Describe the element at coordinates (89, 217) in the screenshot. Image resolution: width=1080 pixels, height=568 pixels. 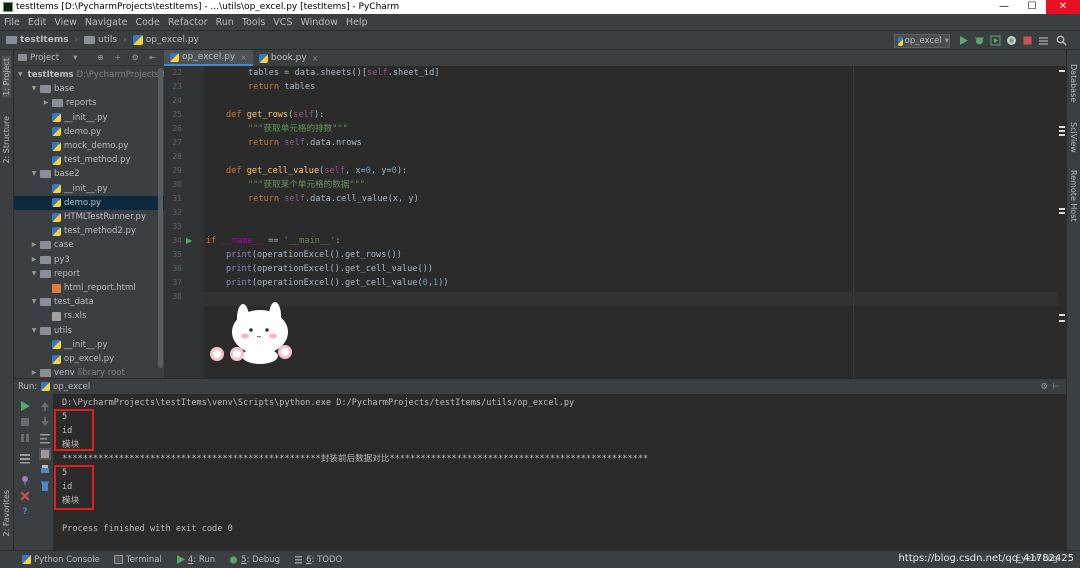
I see `tree-item: HTMLTestRunner.py` at that location.